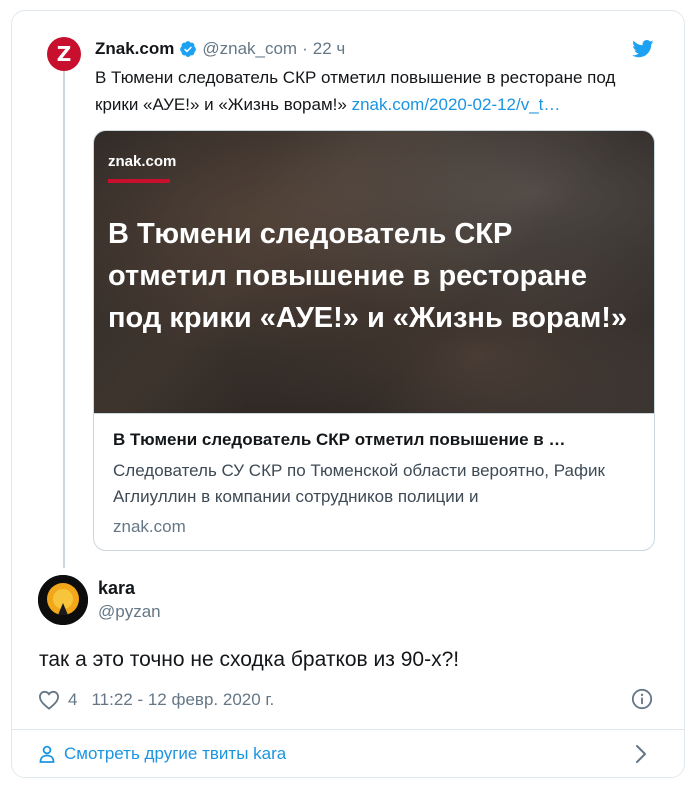 The image size is (700, 788). What do you see at coordinates (134, 49) in the screenshot?
I see `quoted-account-name: Znak.com` at bounding box center [134, 49].